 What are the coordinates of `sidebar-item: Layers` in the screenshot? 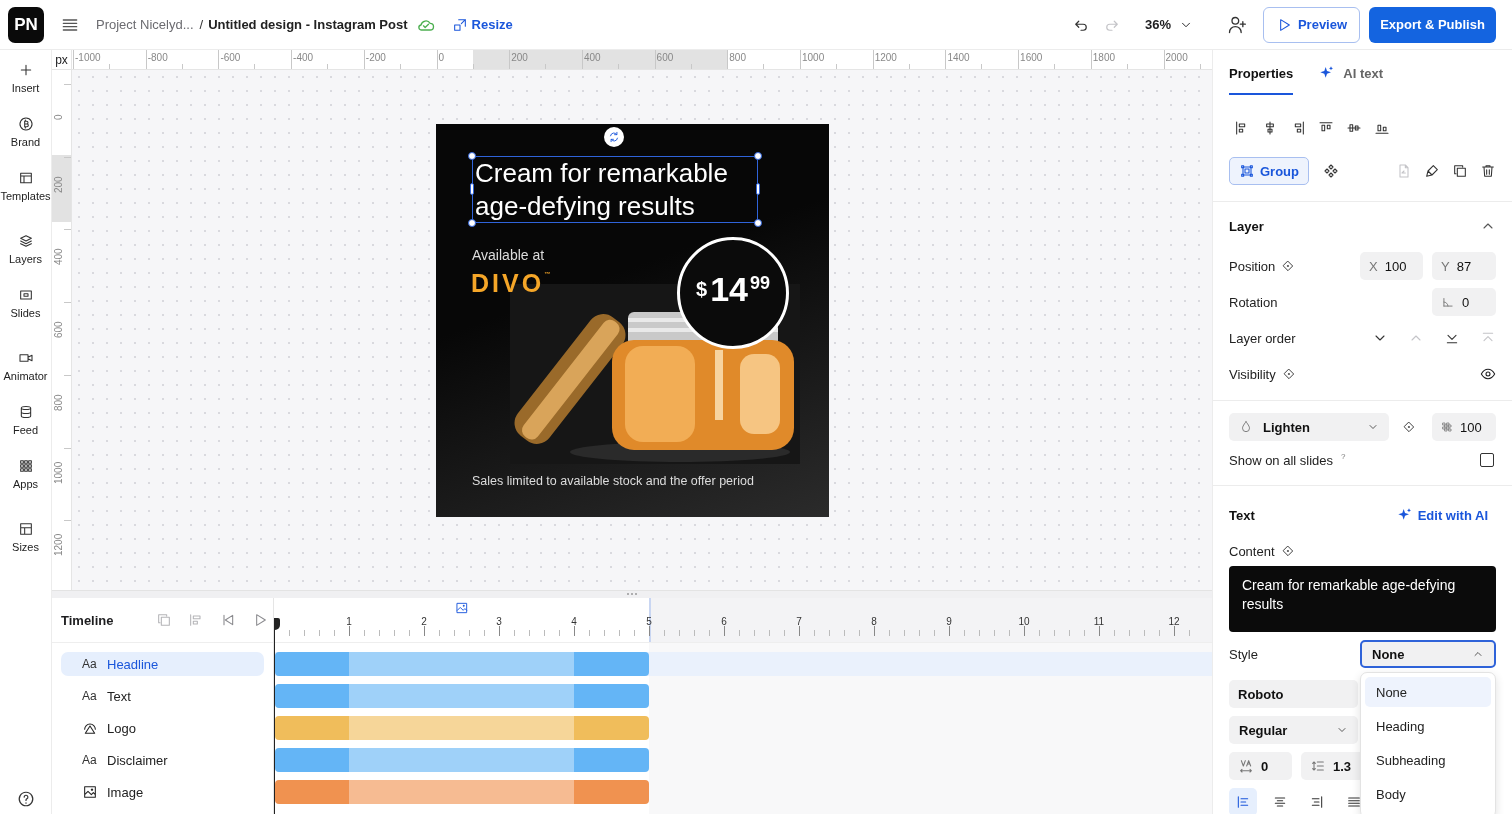 It's located at (26, 260).